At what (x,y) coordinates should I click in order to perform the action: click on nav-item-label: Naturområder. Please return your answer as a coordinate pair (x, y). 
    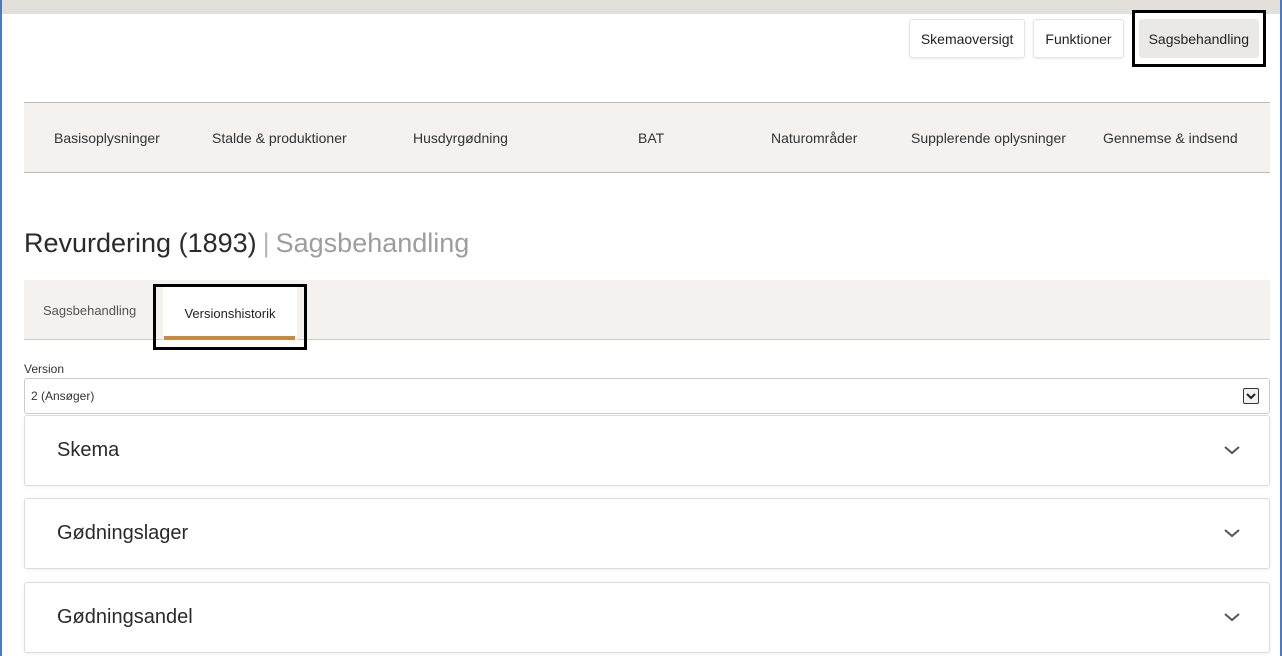
    Looking at the image, I should click on (814, 137).